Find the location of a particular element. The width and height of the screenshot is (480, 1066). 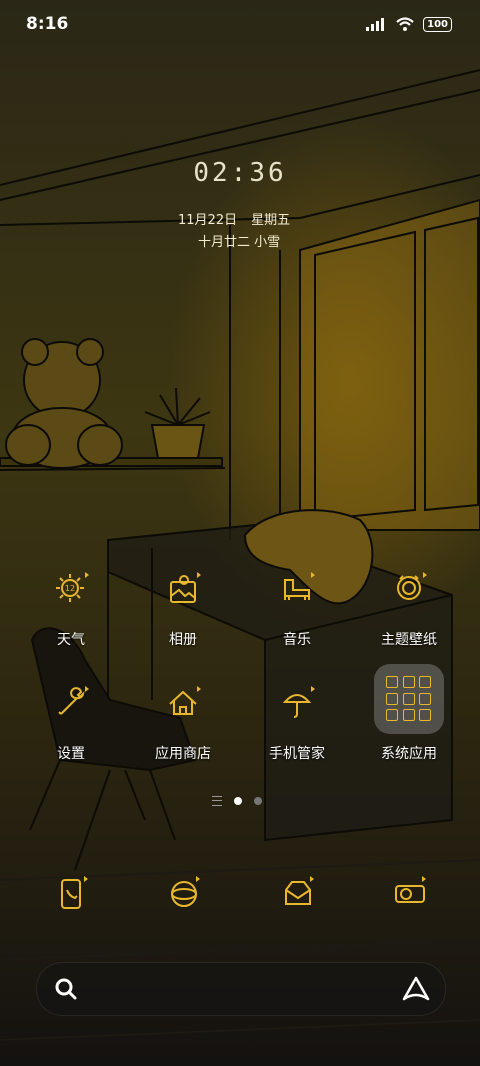

app-security: 手机管家 is located at coordinates (297, 721).